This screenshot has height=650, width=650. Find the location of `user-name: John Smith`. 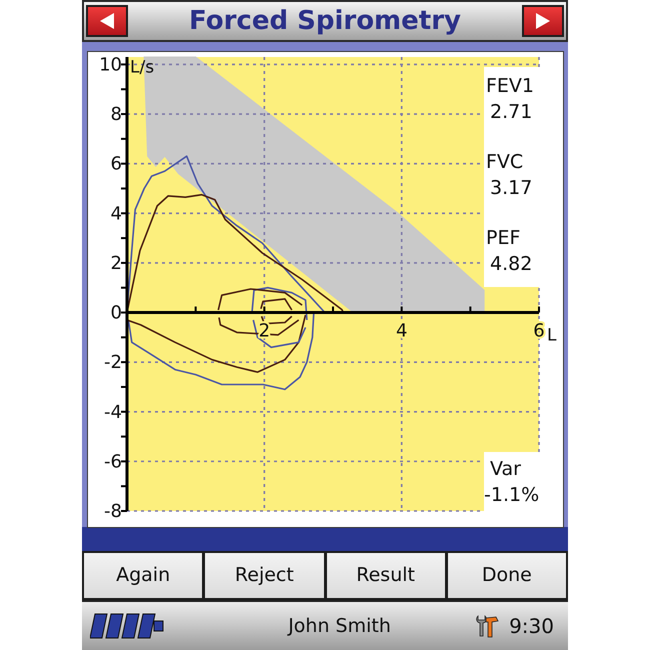

user-name: John Smith is located at coordinates (339, 626).